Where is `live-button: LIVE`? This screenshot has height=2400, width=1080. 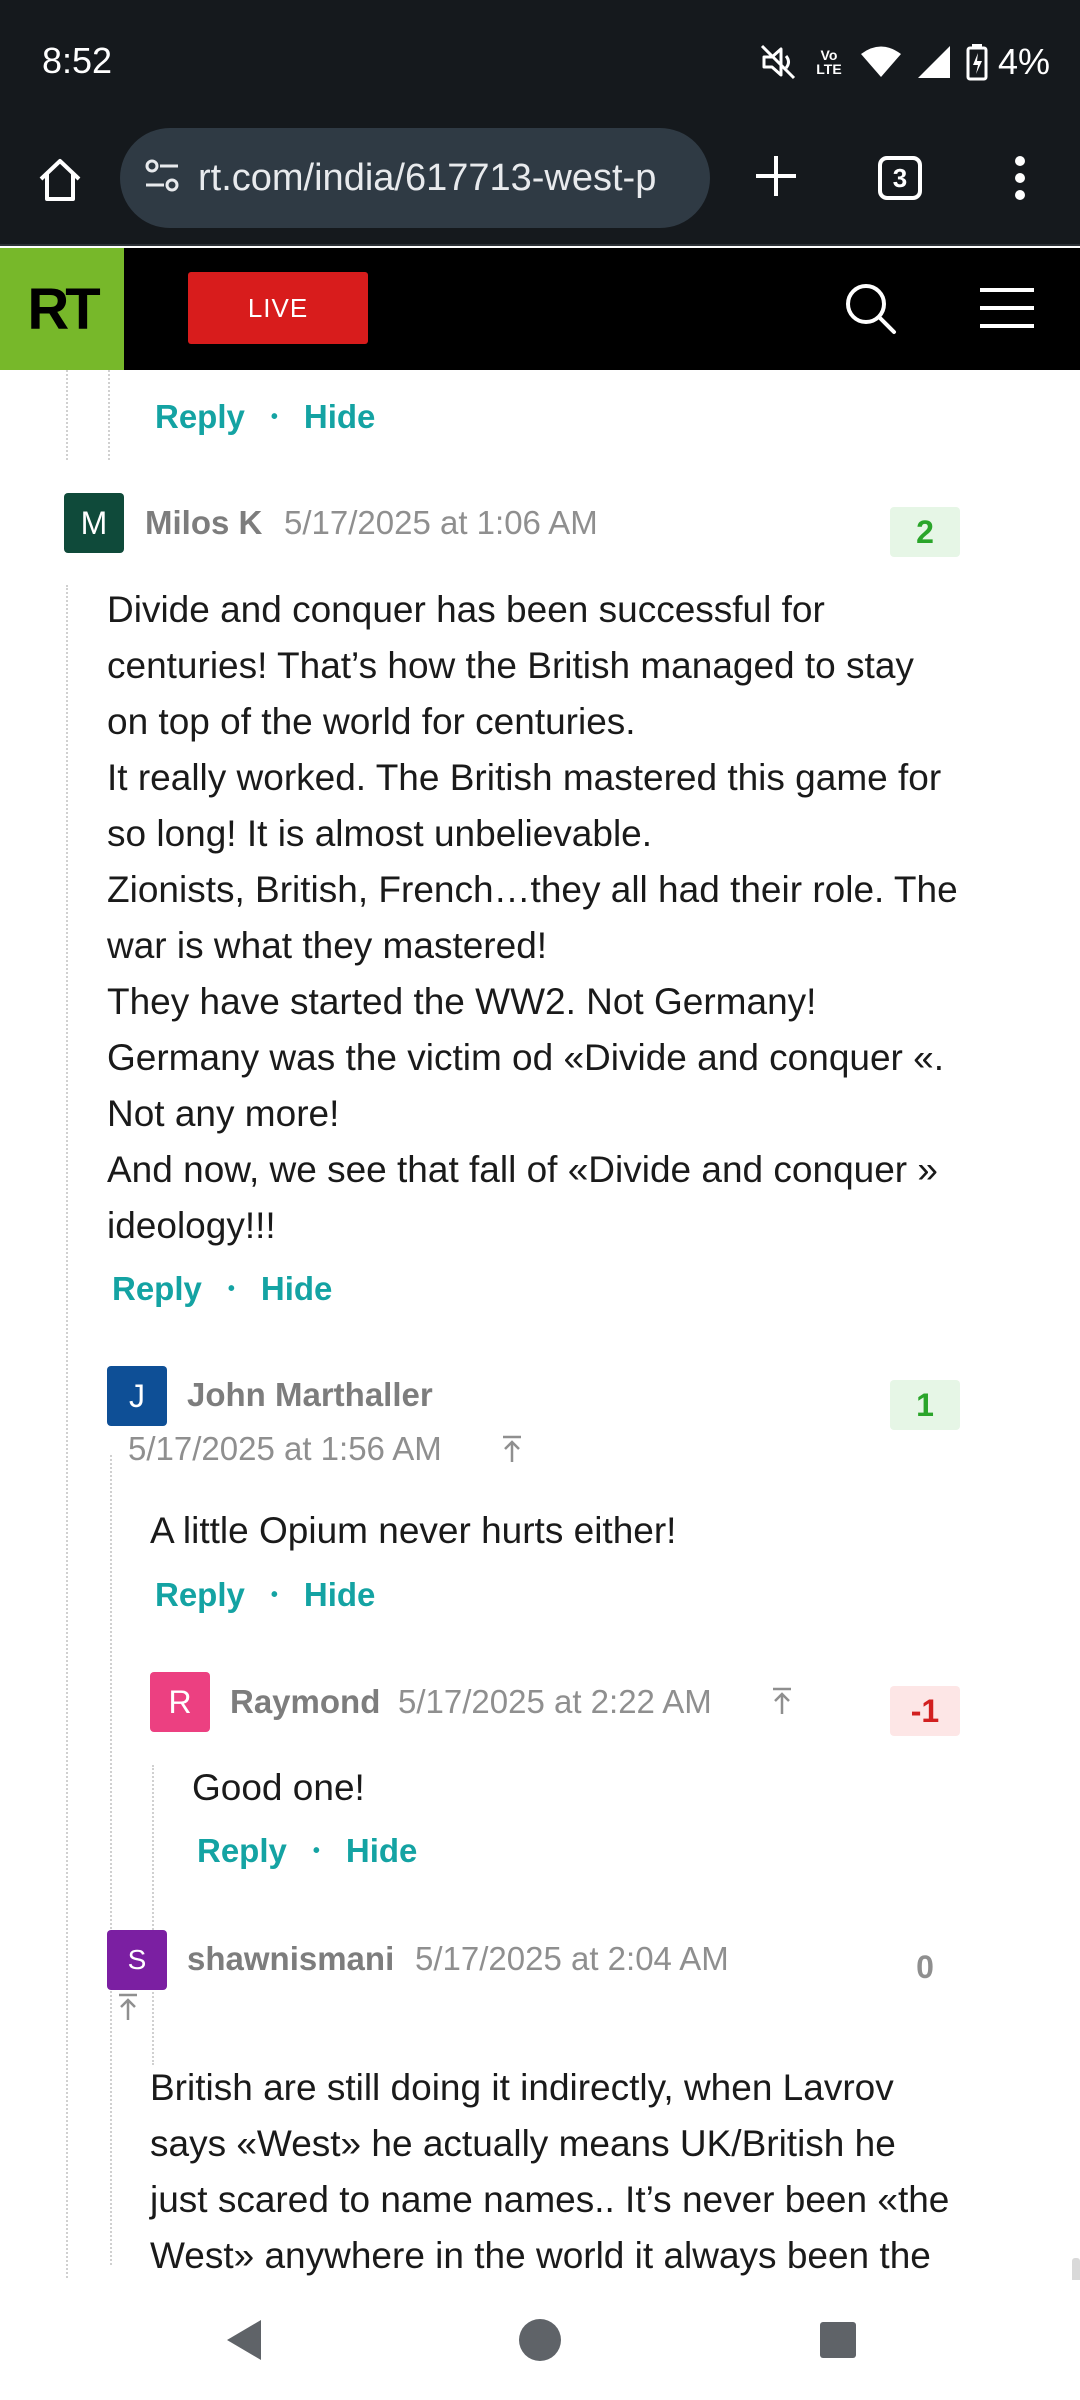 live-button: LIVE is located at coordinates (278, 308).